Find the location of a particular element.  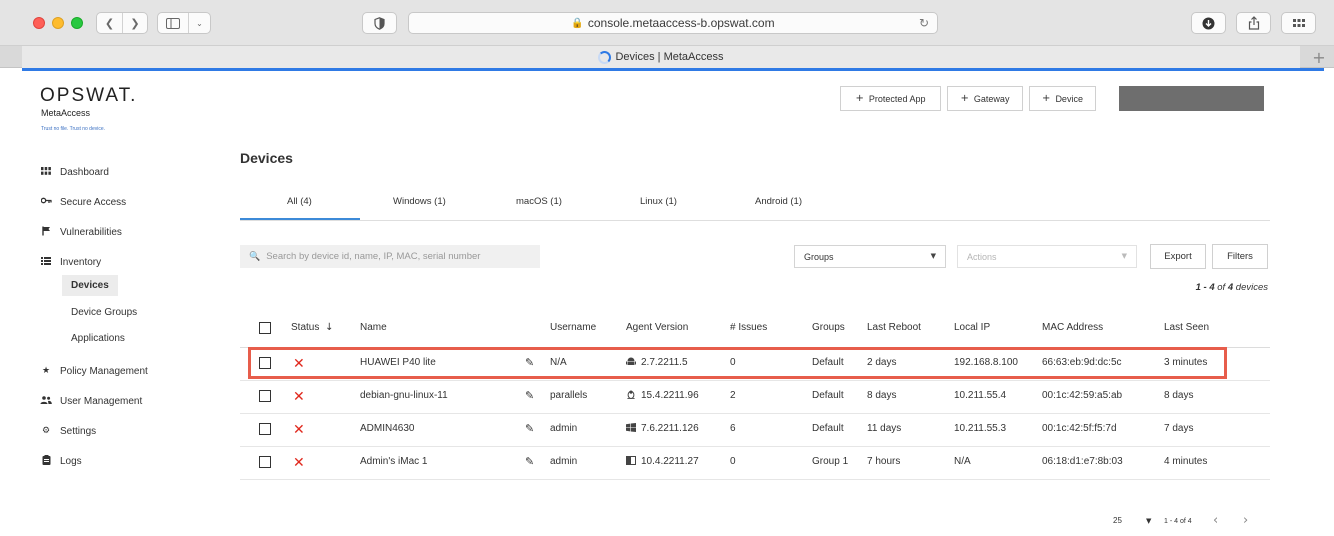

plus-icon: + is located at coordinates (1319, 57).